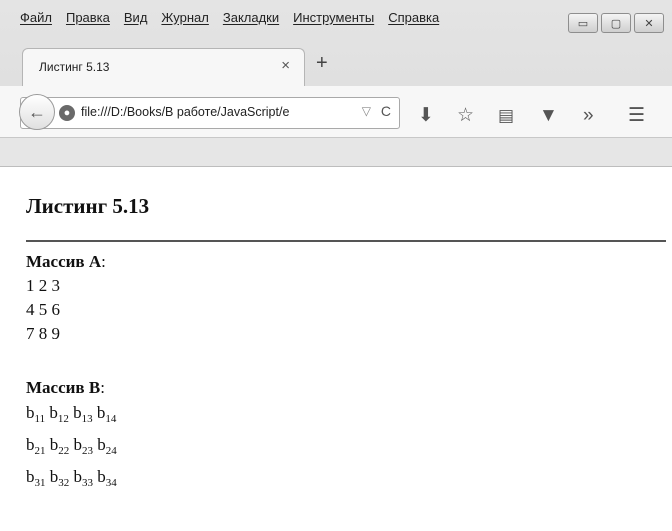 The width and height of the screenshot is (672, 531). Describe the element at coordinates (285, 65) in the screenshot. I see `tab-close-icon: ×` at that location.